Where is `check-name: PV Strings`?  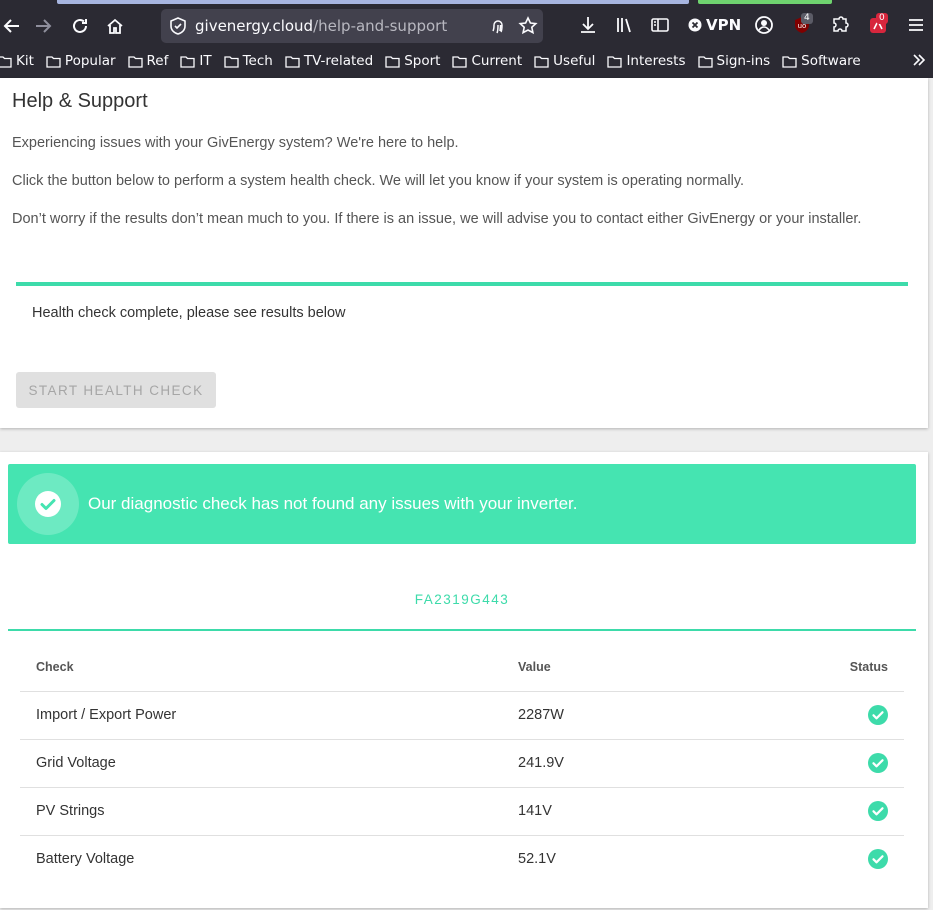 check-name: PV Strings is located at coordinates (269, 811).